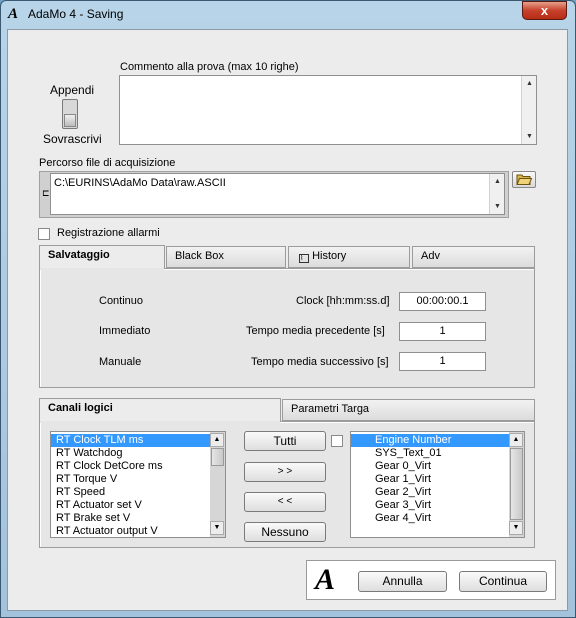  I want to click on folder-open-icon, so click(524, 179).